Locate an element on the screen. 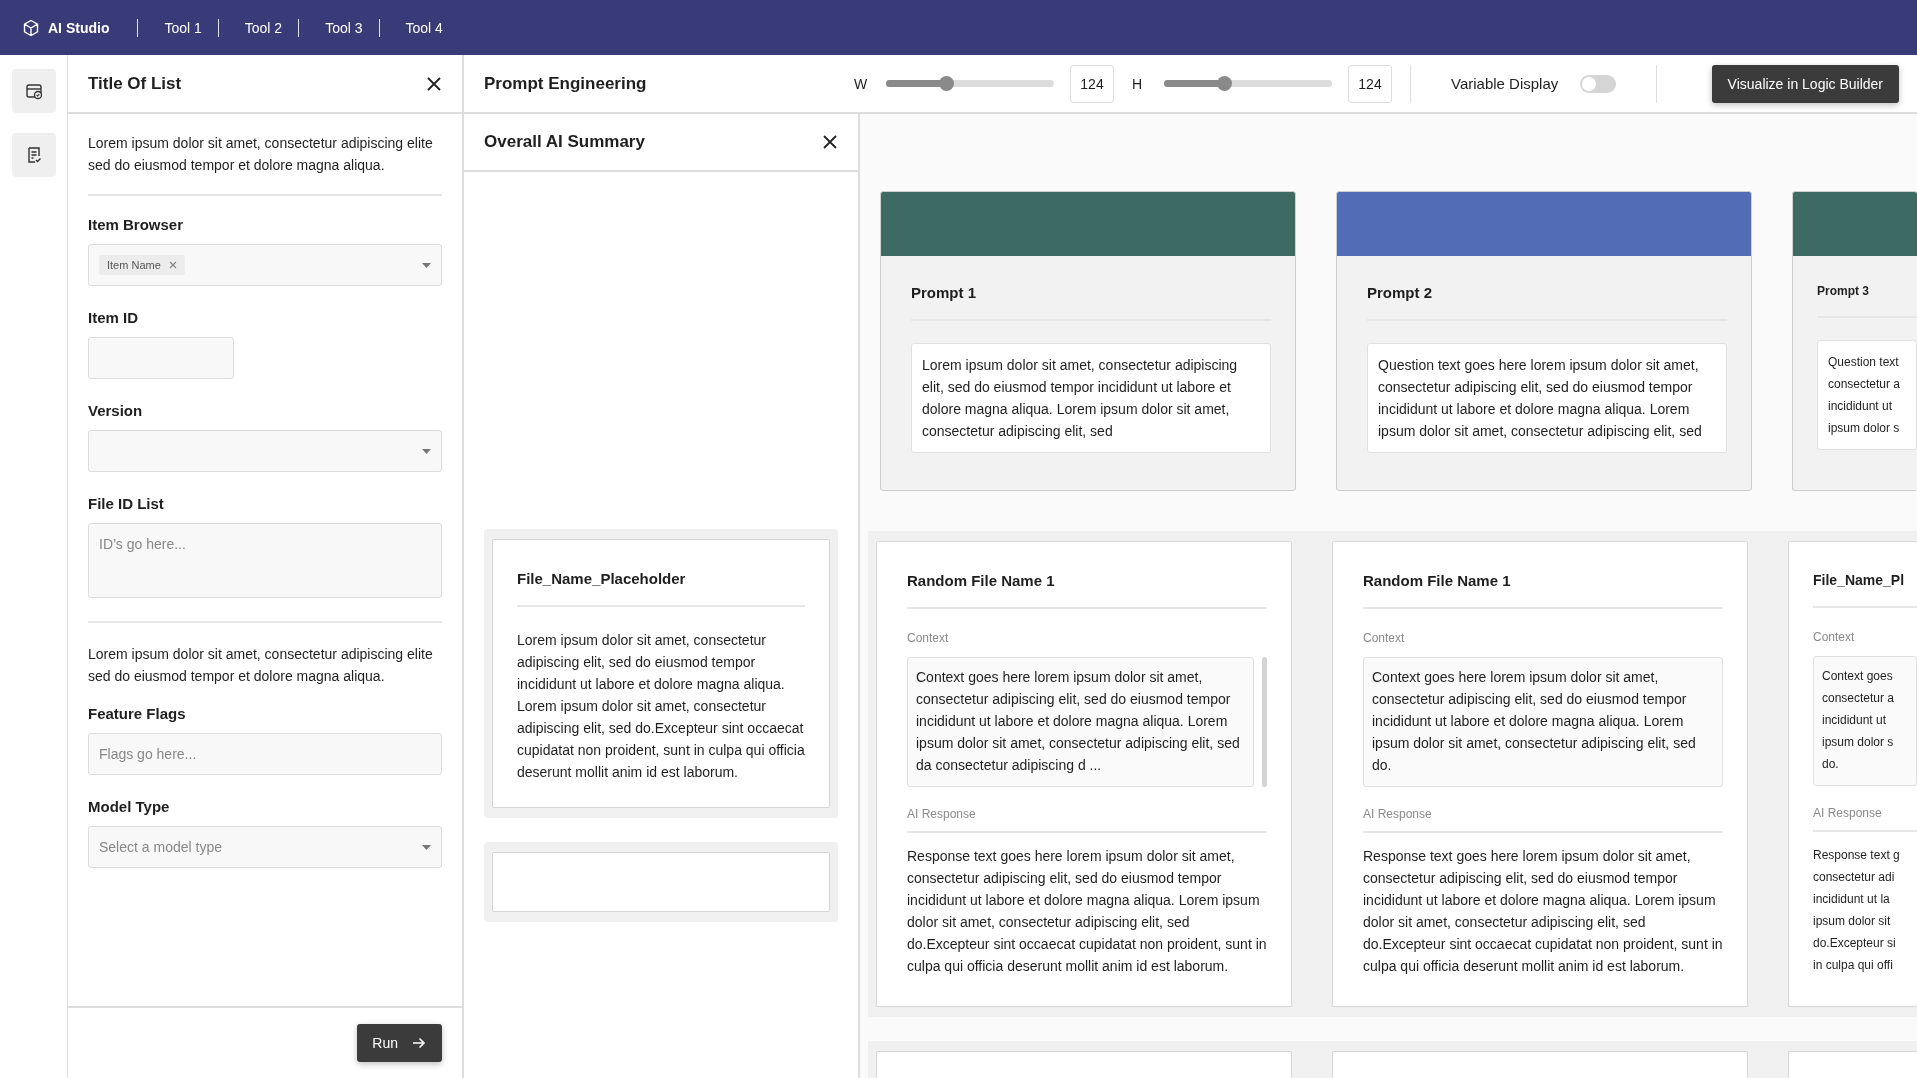 This screenshot has width=1917, height=1078. item-chip: Item Name is located at coordinates (142, 265).